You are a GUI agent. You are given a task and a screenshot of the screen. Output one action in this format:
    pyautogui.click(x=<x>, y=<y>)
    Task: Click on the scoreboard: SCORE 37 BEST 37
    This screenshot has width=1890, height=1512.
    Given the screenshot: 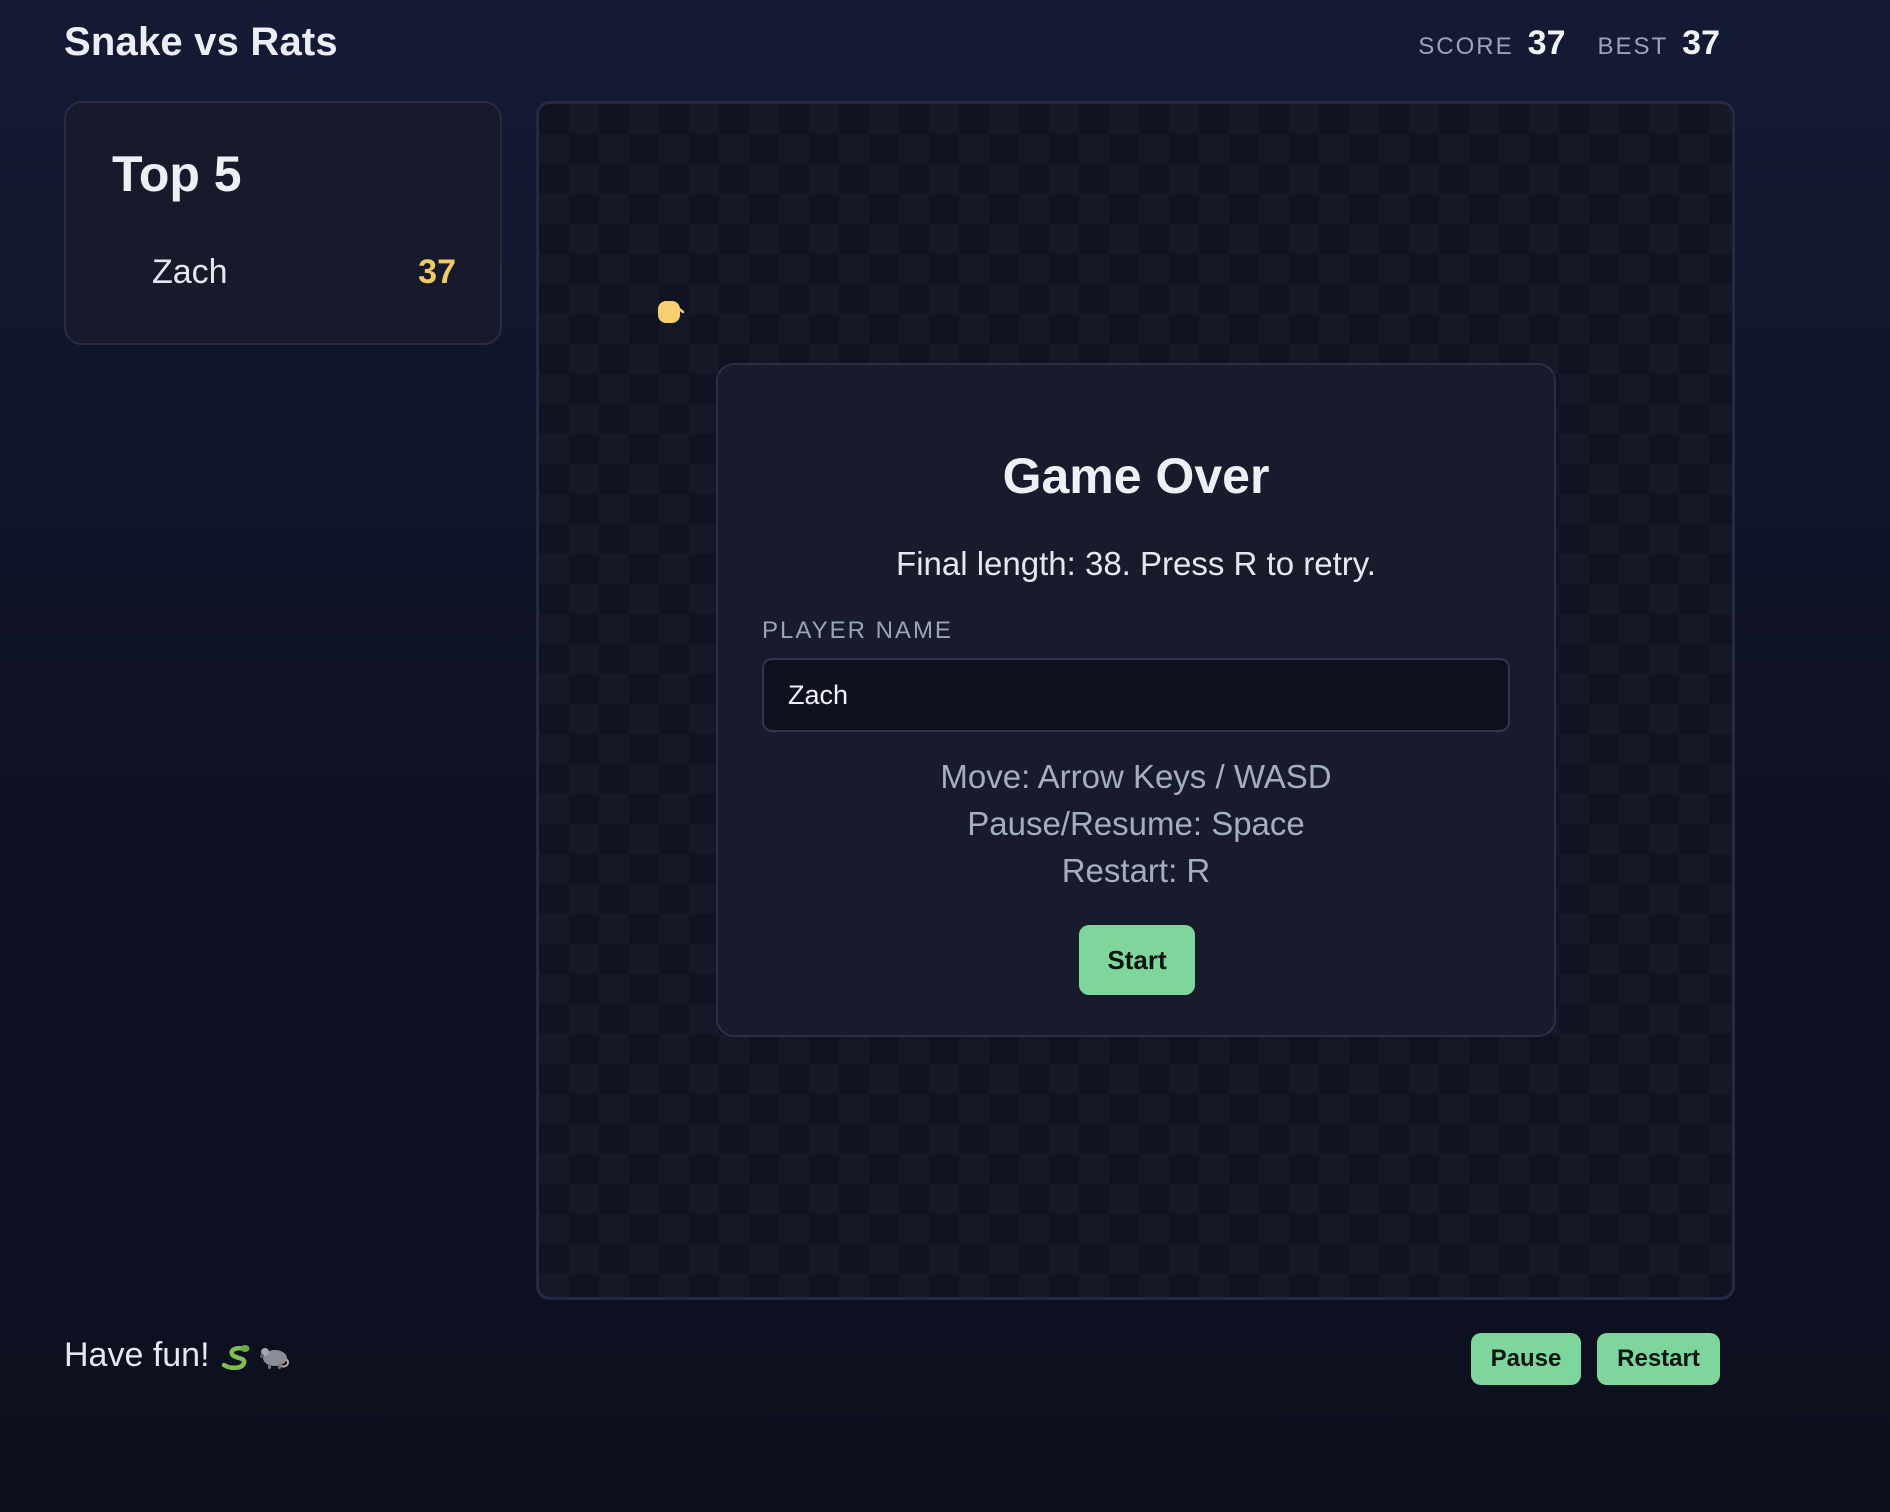 What is the action you would take?
    pyautogui.click(x=1569, y=43)
    